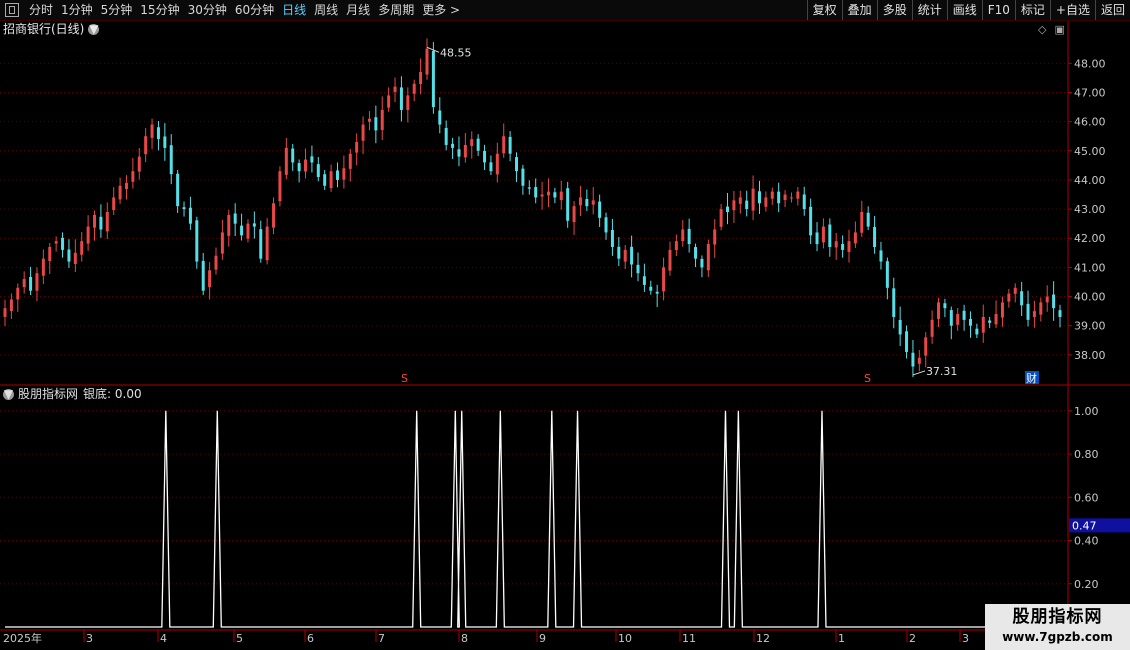  Describe the element at coordinates (912, 638) in the screenshot. I see `time-tick-label: 2` at that location.